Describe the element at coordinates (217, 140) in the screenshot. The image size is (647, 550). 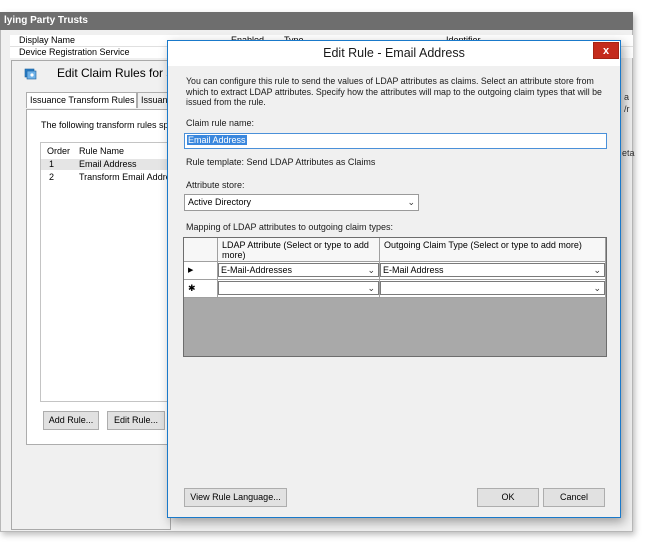
I see `claim-rule-name-value: Email Address` at that location.